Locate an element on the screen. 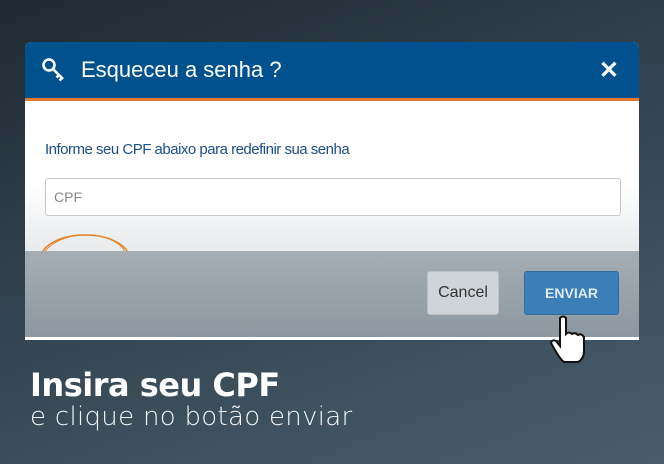 This screenshot has height=464, width=664. cpf-input is located at coordinates (333, 197).